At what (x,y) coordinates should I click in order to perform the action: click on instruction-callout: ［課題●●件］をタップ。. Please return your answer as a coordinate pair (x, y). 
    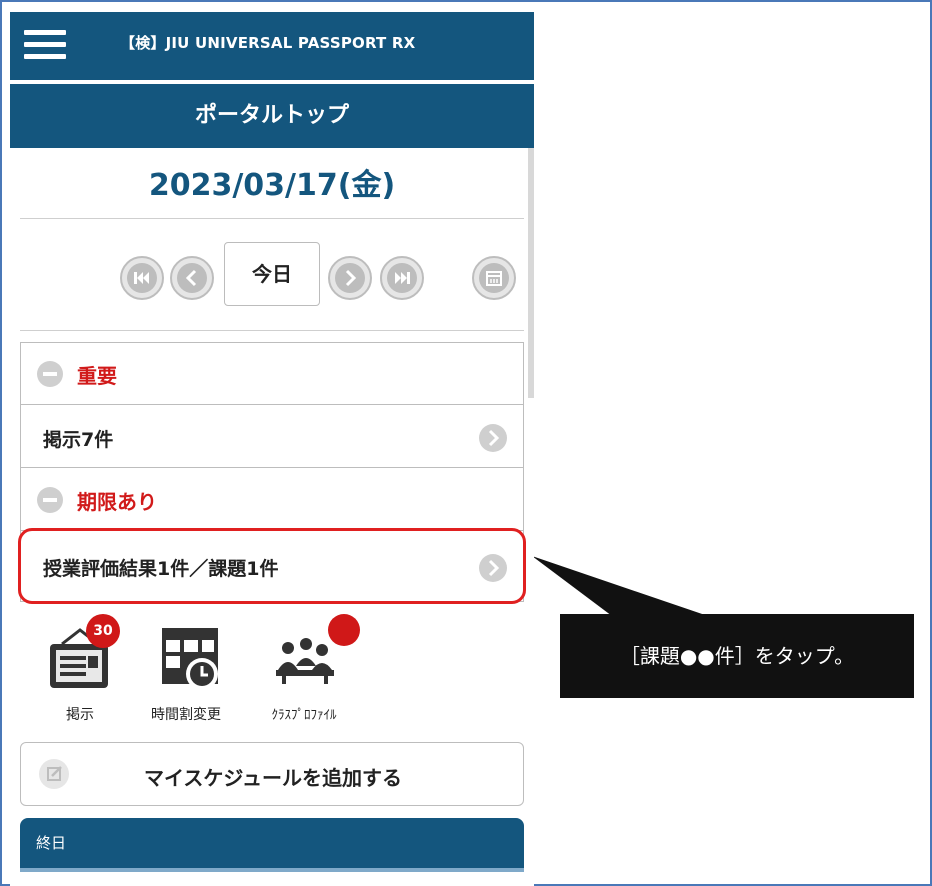
    Looking at the image, I should click on (737, 656).